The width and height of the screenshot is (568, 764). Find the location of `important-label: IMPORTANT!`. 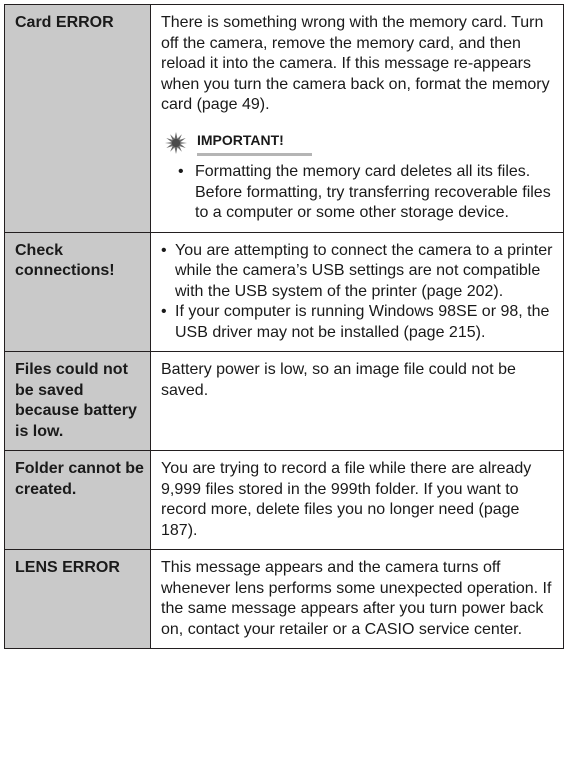

important-label: IMPORTANT! is located at coordinates (254, 143).